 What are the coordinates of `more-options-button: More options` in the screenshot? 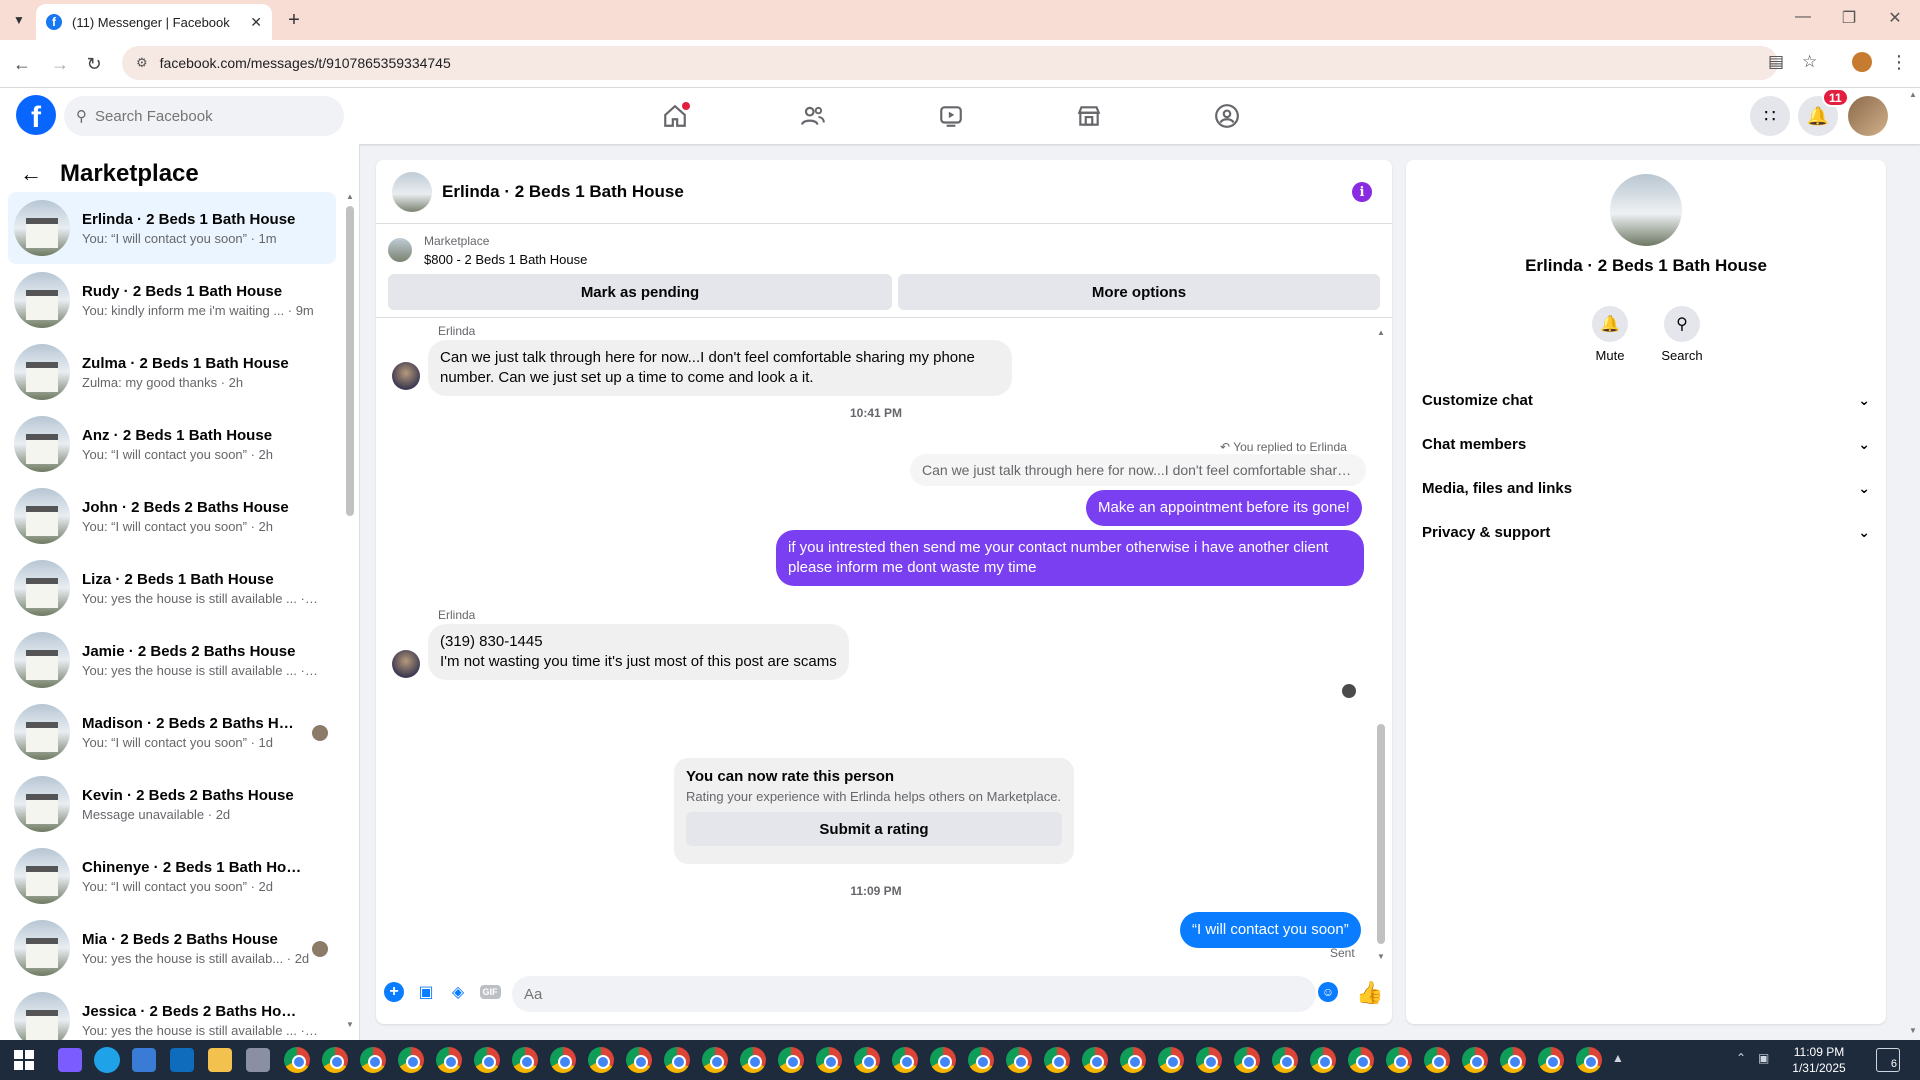 It's located at (1139, 292).